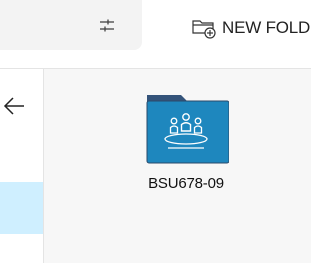 Image resolution: width=320 pixels, height=263 pixels. I want to click on filter-sliders-icon, so click(107, 26).